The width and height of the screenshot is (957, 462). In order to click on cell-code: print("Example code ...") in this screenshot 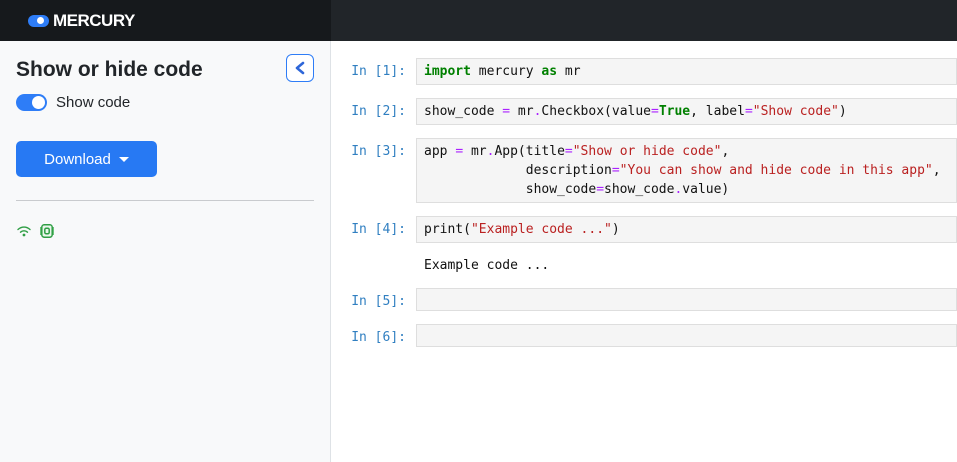, I will do `click(522, 229)`.